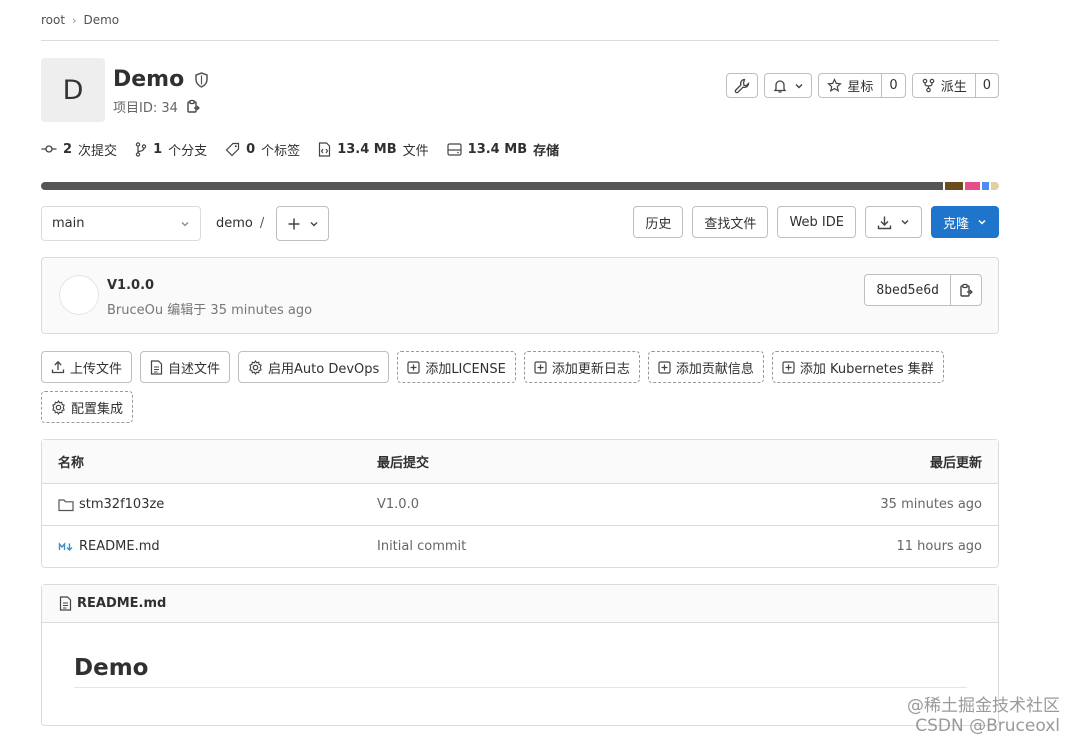 The width and height of the screenshot is (1080, 744). I want to click on language-bar, so click(520, 186).